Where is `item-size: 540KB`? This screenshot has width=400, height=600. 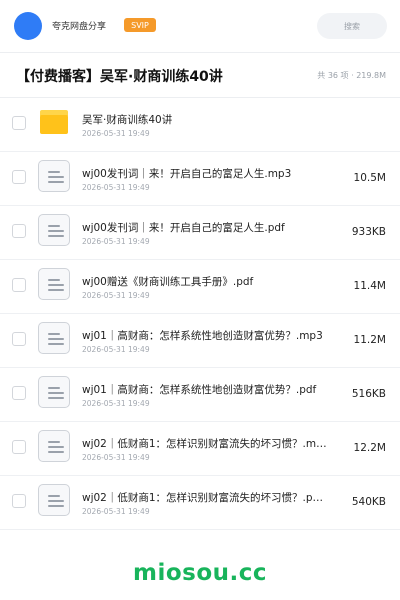 item-size: 540KB is located at coordinates (368, 502).